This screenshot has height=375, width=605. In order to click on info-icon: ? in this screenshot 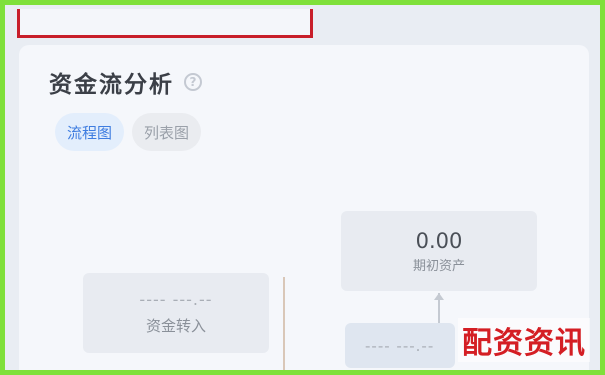, I will do `click(193, 82)`.